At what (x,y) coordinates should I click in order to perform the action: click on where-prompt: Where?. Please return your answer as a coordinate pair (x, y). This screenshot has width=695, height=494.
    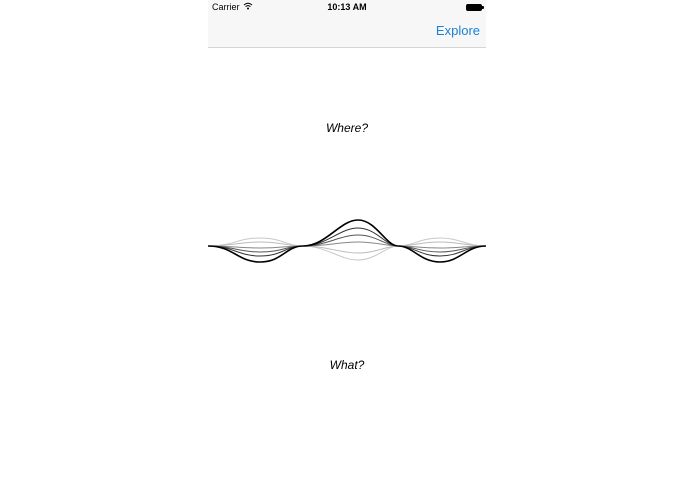
    Looking at the image, I should click on (347, 128).